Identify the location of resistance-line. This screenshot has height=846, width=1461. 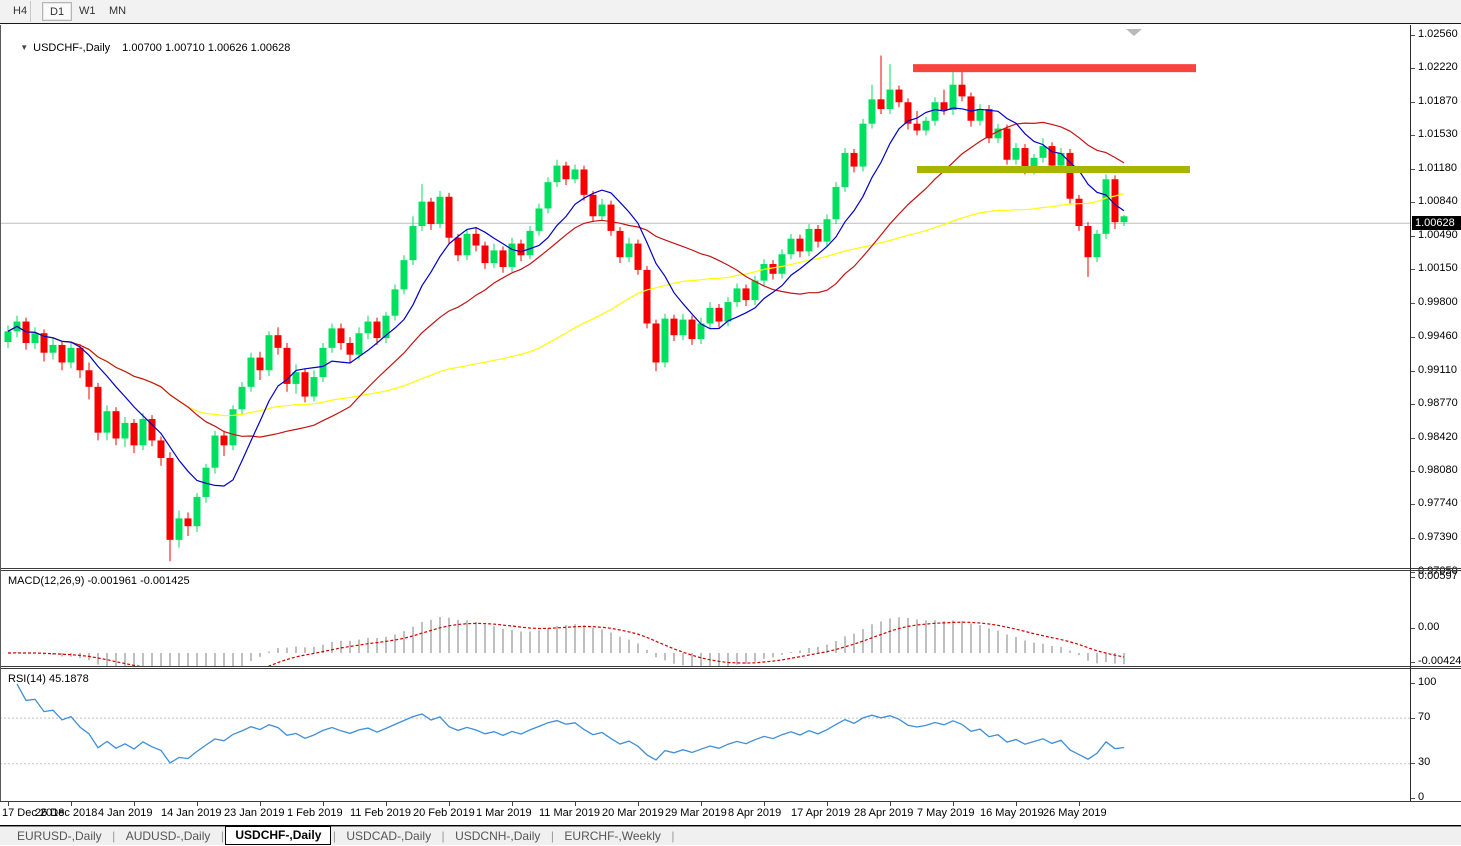
(1054, 68).